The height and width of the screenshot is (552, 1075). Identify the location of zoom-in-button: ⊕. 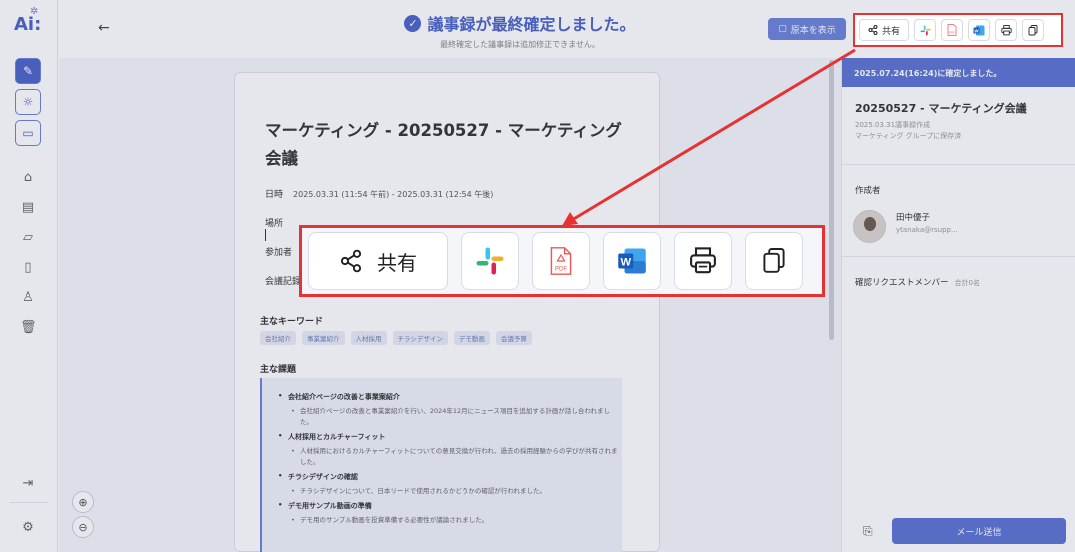
(83, 502).